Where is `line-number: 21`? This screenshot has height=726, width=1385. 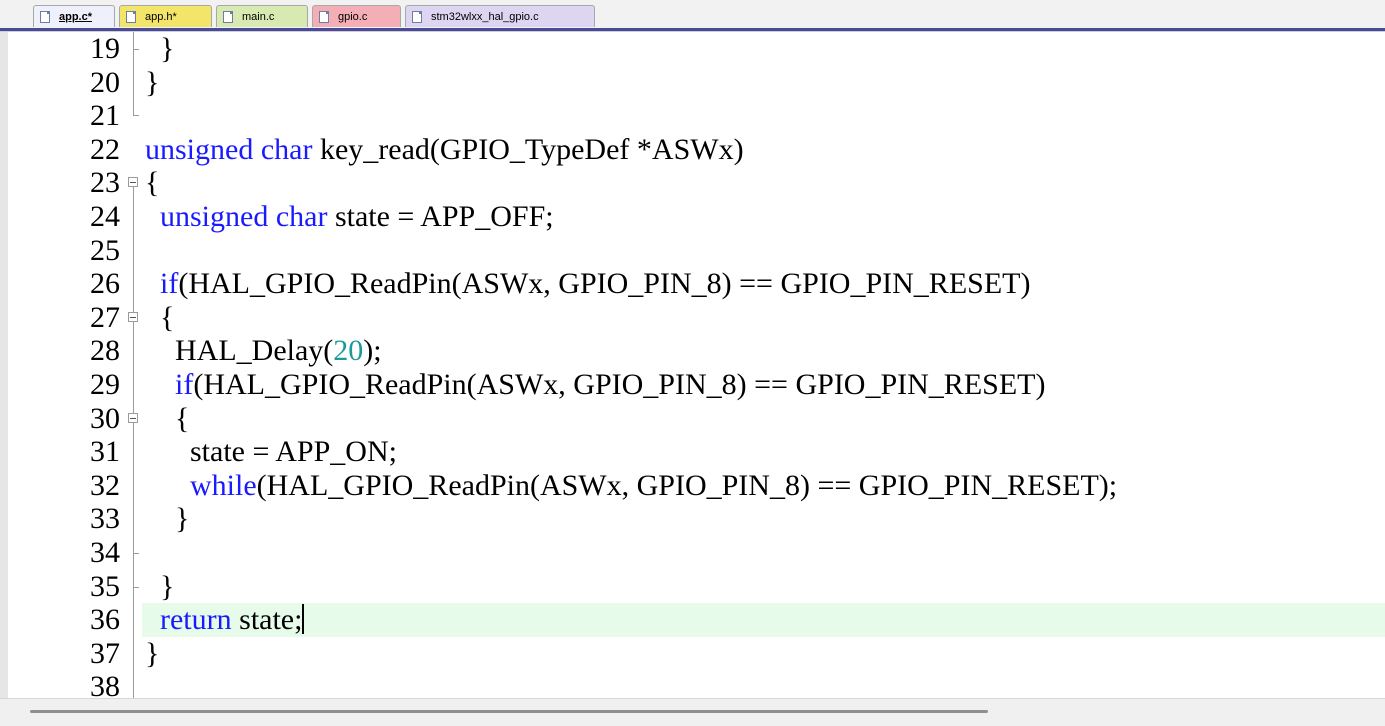 line-number: 21 is located at coordinates (105, 116).